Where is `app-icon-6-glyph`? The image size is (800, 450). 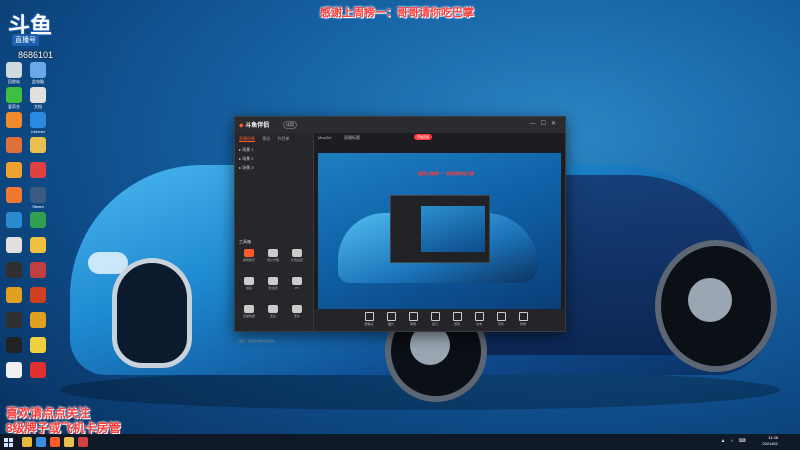 app-icon-6-glyph is located at coordinates (14, 245).